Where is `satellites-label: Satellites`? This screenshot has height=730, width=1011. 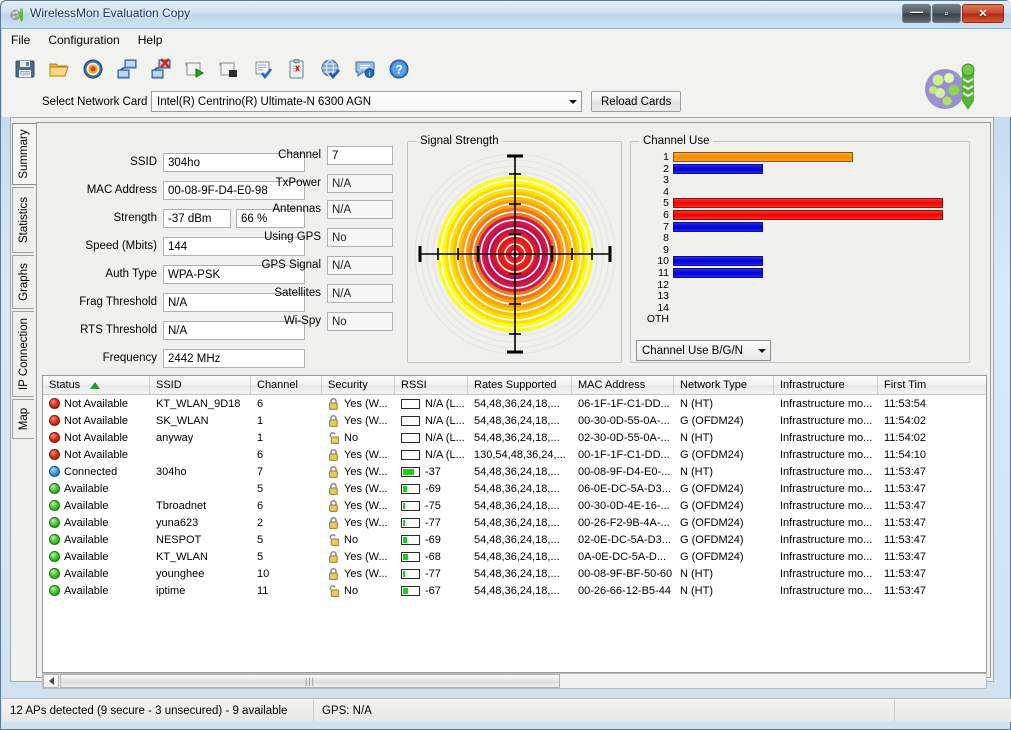 satellites-label: Satellites is located at coordinates (297, 293).